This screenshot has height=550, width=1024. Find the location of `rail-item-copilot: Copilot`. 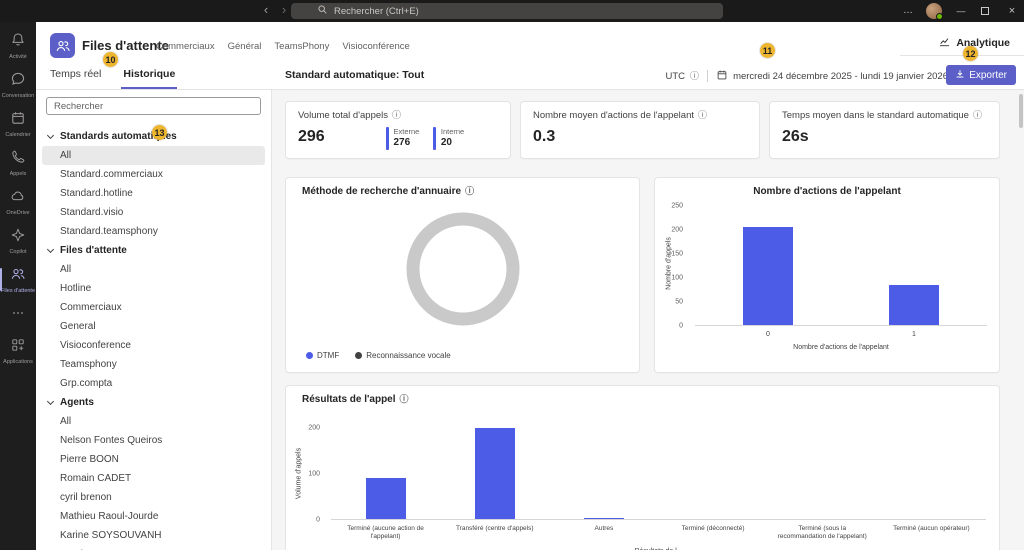

rail-item-copilot: Copilot is located at coordinates (18, 241).